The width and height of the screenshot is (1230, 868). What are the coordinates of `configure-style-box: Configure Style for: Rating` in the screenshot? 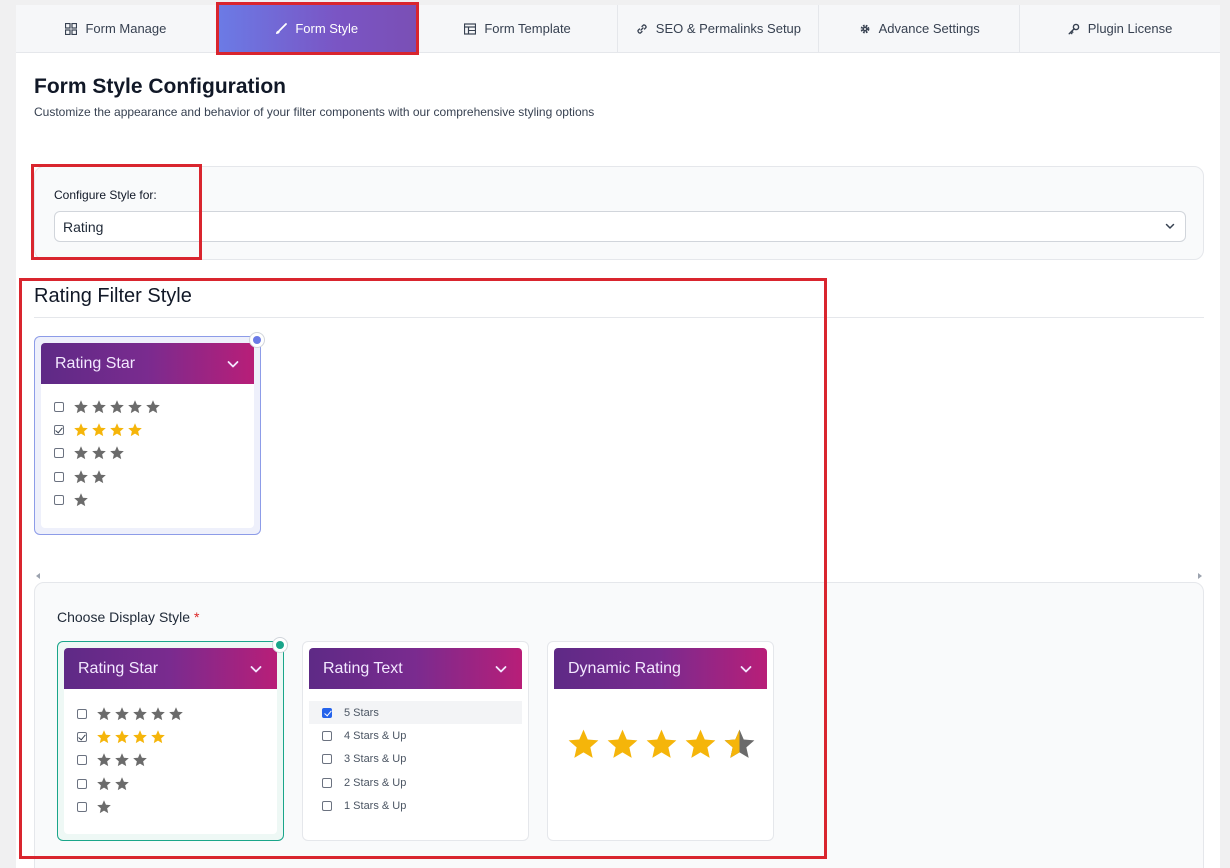 It's located at (619, 213).